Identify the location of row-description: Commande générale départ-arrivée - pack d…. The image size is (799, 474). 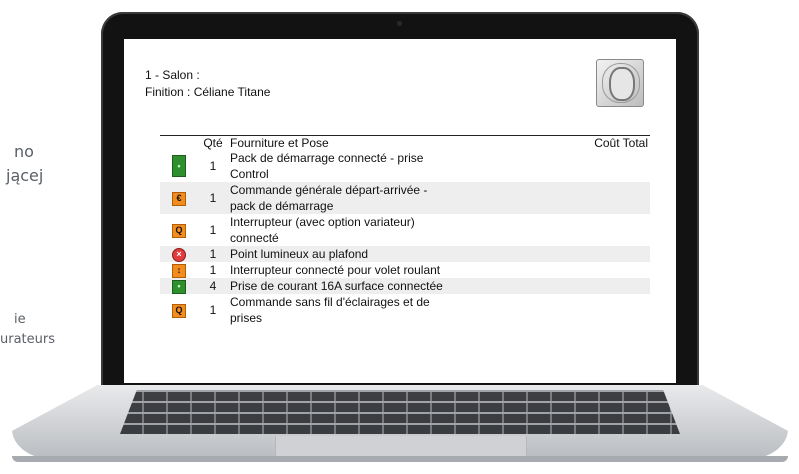
(329, 198).